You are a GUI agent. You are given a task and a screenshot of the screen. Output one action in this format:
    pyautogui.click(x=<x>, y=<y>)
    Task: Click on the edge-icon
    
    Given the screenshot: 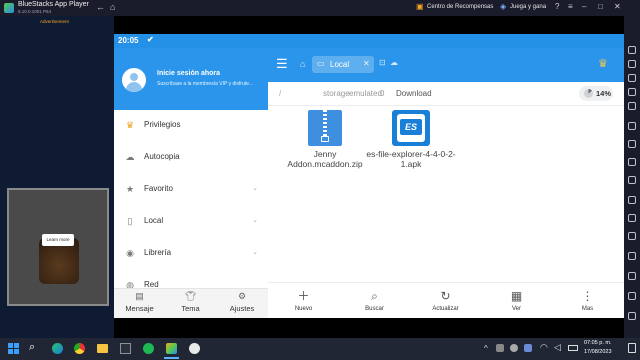 What is the action you would take?
    pyautogui.click(x=57, y=348)
    